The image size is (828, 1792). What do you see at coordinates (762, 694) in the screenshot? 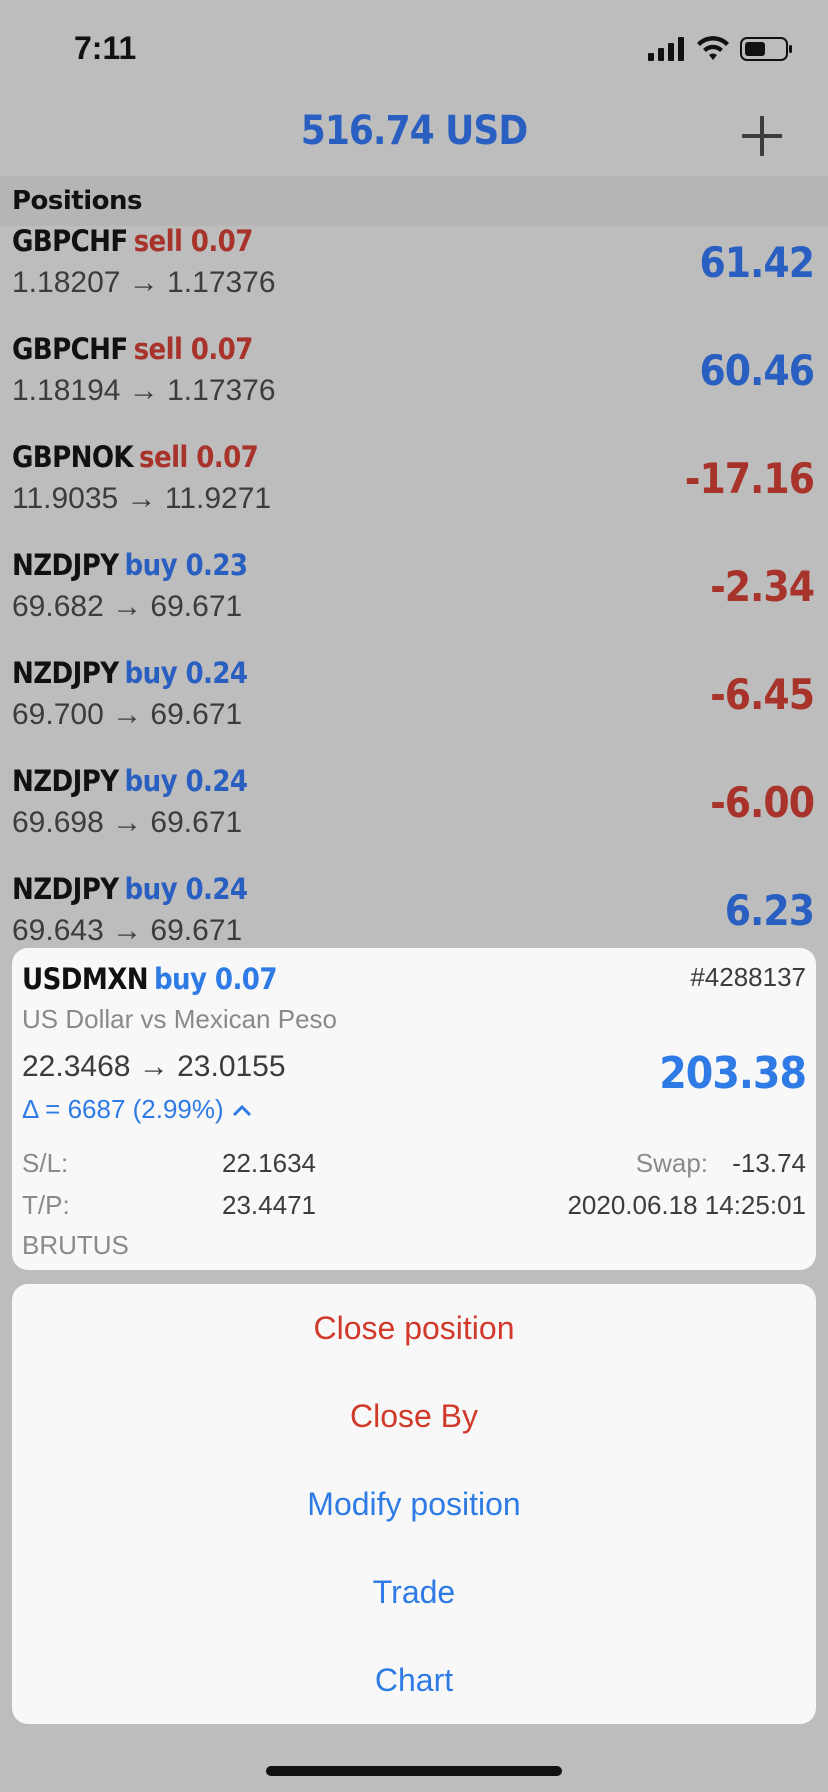
I see `position-profit: -6.45` at bounding box center [762, 694].